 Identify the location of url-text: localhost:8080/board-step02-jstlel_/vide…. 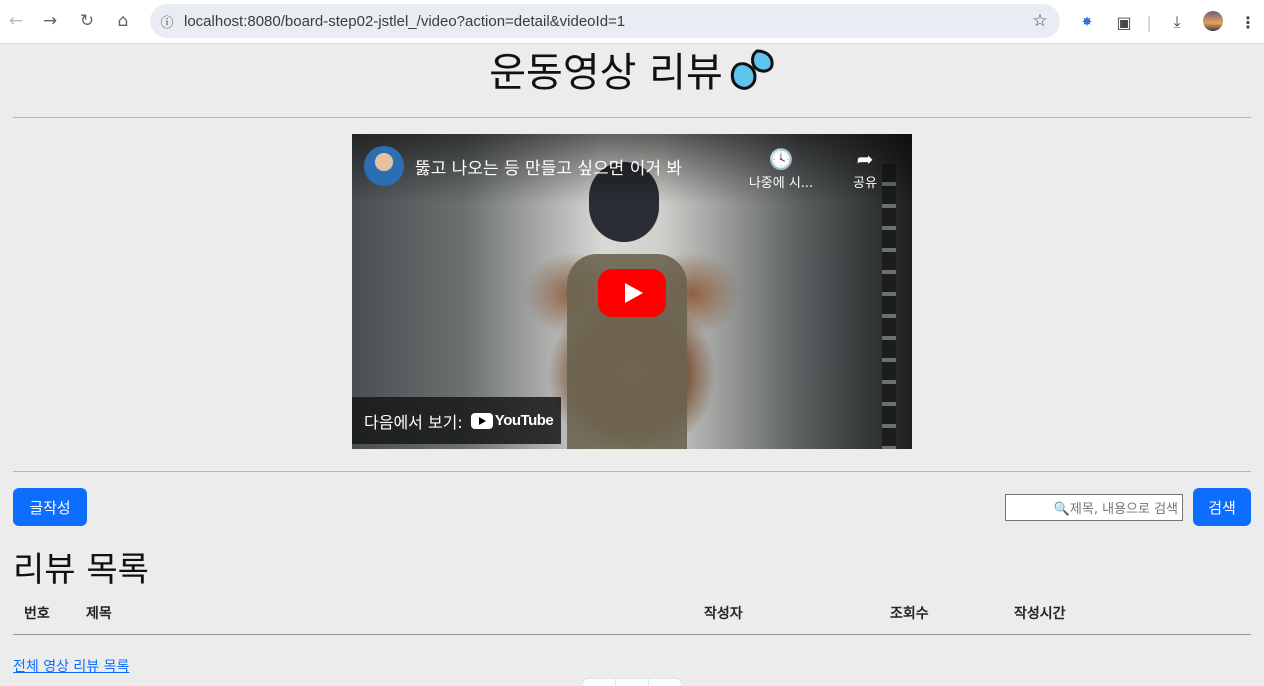
(602, 21).